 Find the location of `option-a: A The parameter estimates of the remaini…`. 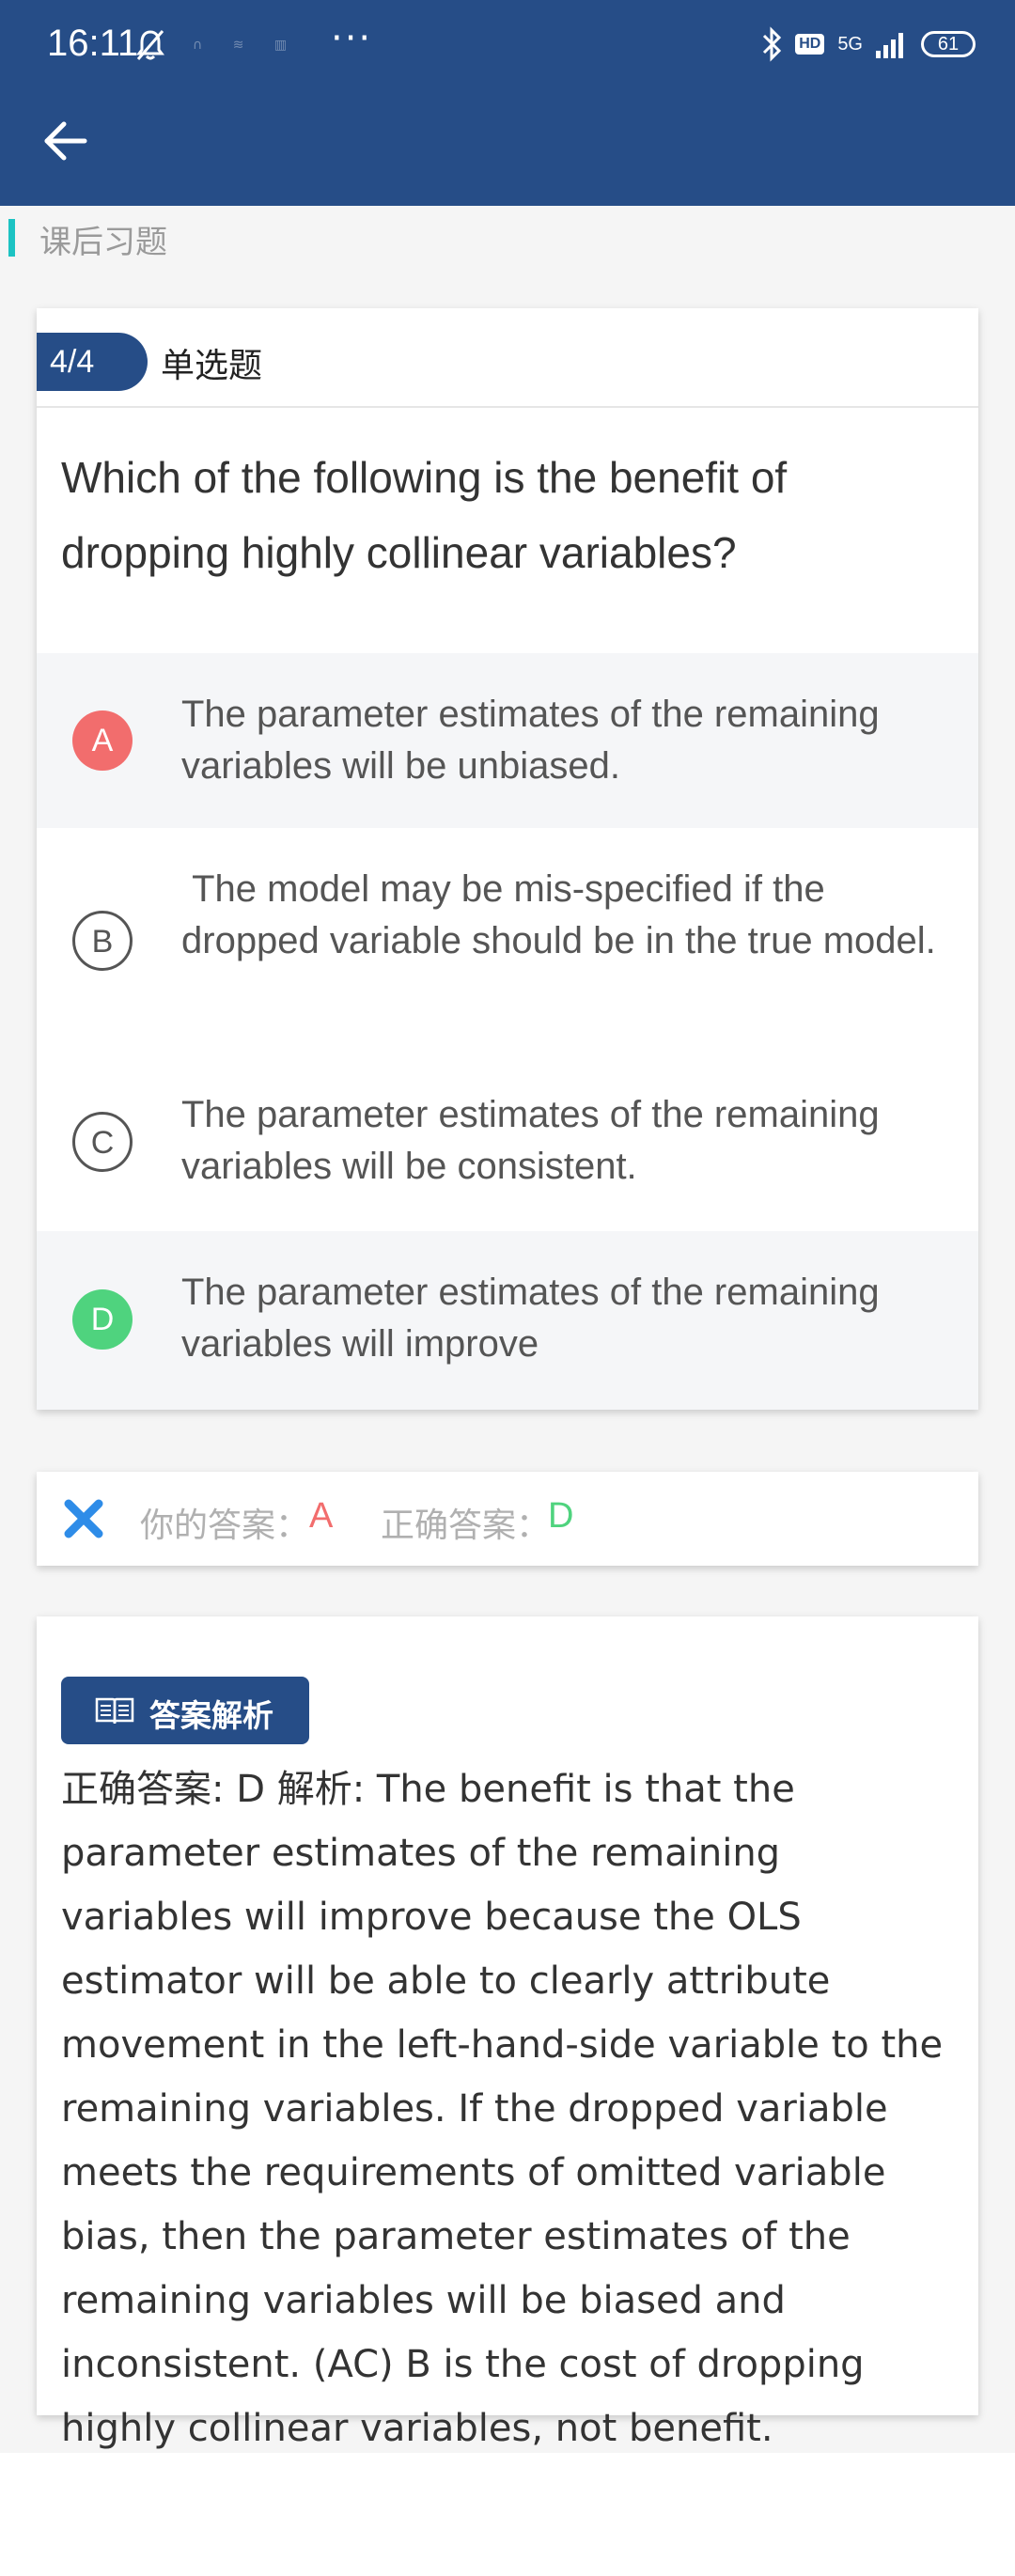

option-a: A The parameter estimates of the remaini… is located at coordinates (507, 740).